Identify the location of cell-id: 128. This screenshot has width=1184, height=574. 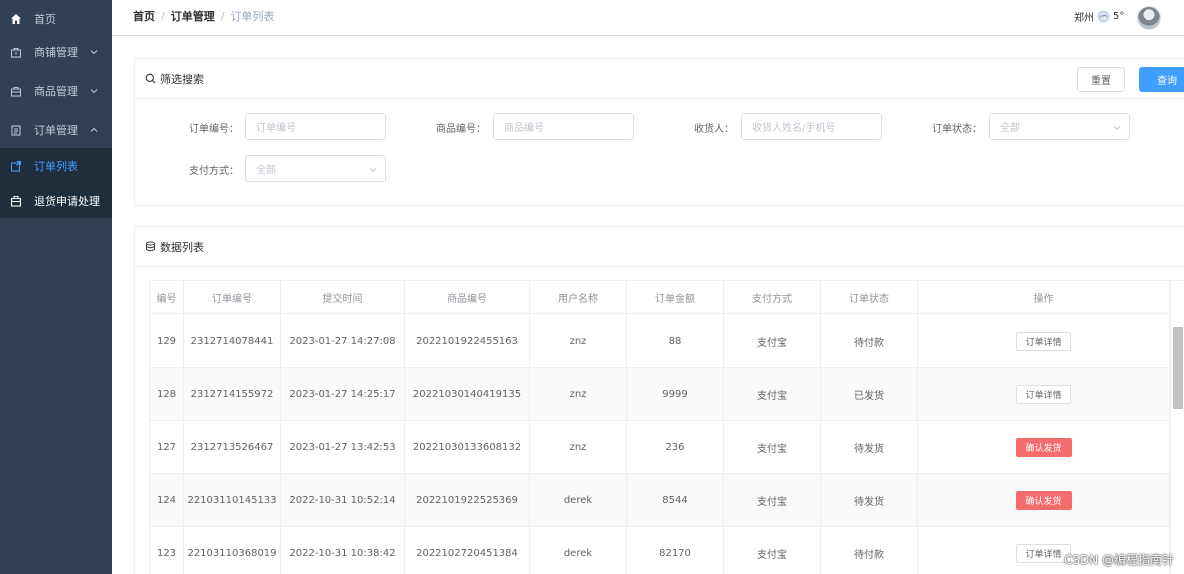
(167, 394).